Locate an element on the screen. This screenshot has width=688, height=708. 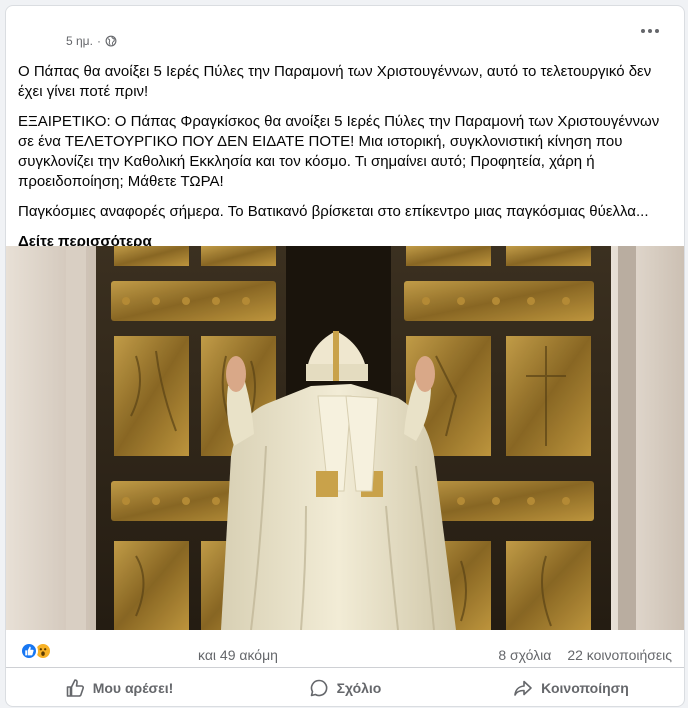
post-timestamp: 5 ημ. is located at coordinates (79, 41).